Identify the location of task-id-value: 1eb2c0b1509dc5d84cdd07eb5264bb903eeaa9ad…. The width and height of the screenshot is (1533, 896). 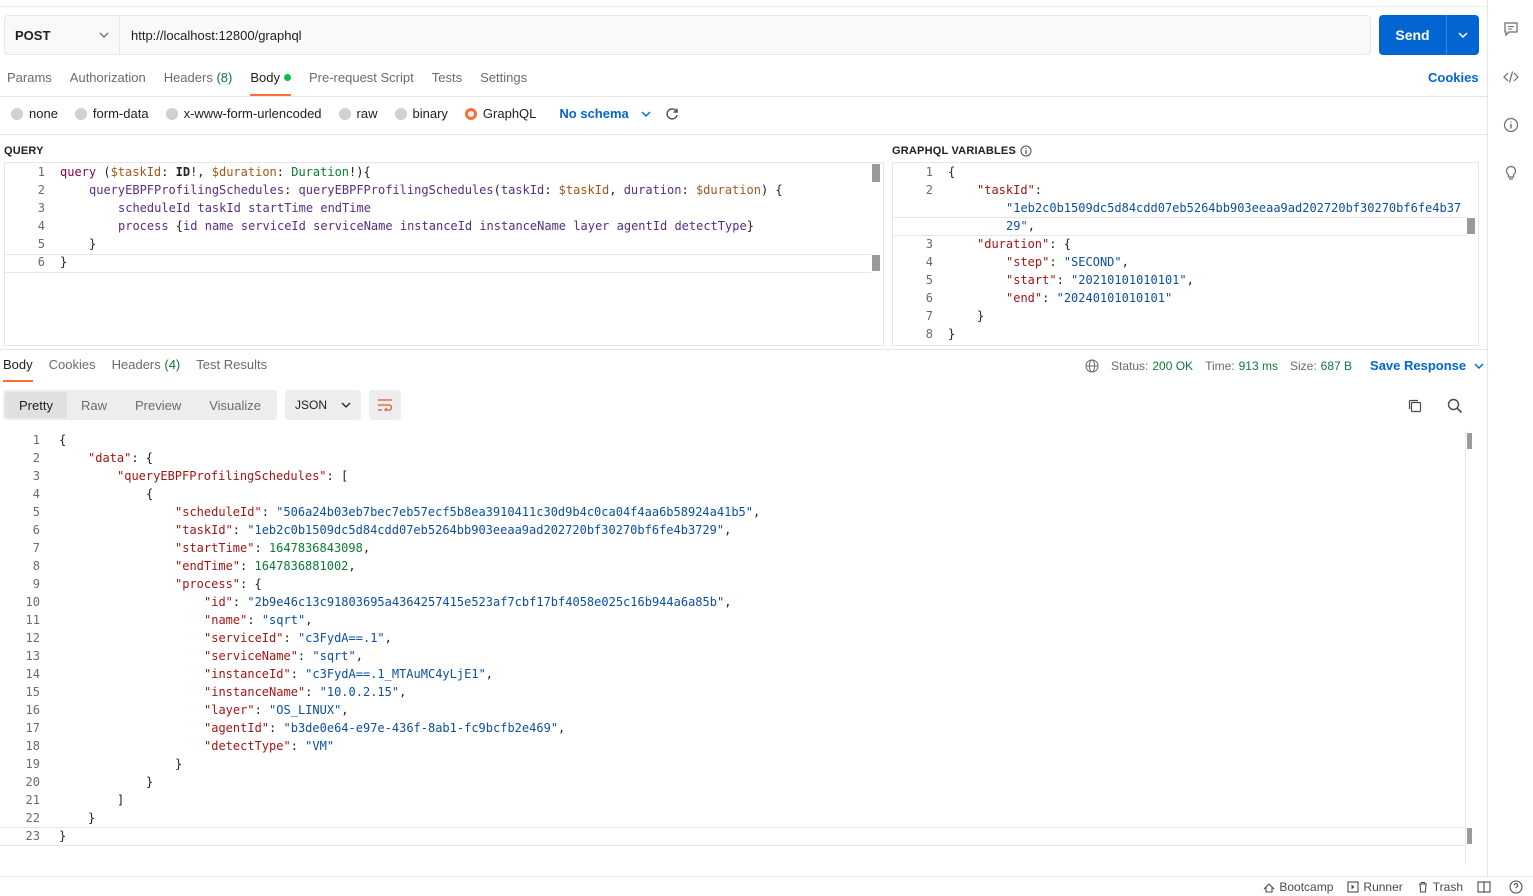
(1237, 208).